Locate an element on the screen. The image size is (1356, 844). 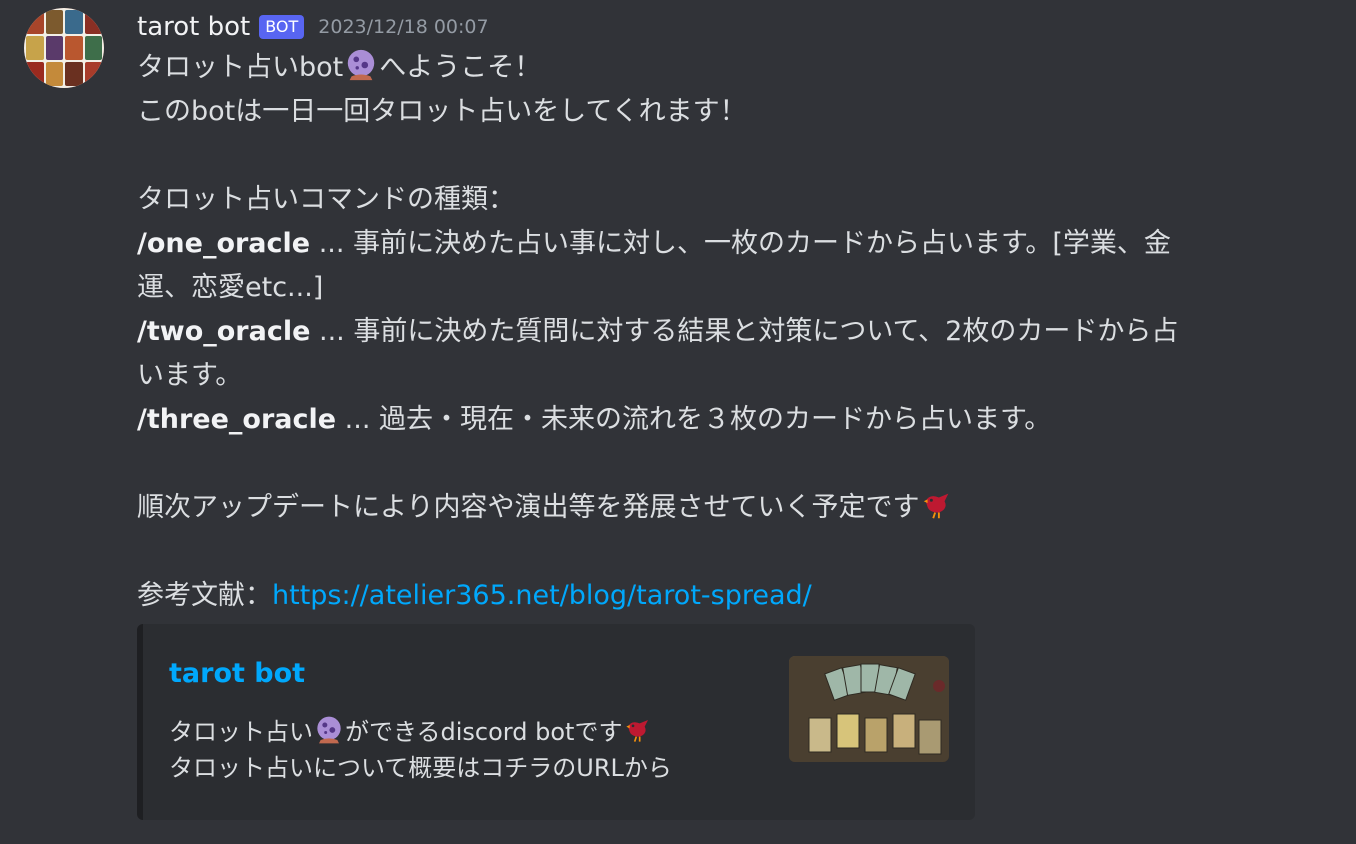
command-one-oracle: /one_oracle is located at coordinates (224, 243).